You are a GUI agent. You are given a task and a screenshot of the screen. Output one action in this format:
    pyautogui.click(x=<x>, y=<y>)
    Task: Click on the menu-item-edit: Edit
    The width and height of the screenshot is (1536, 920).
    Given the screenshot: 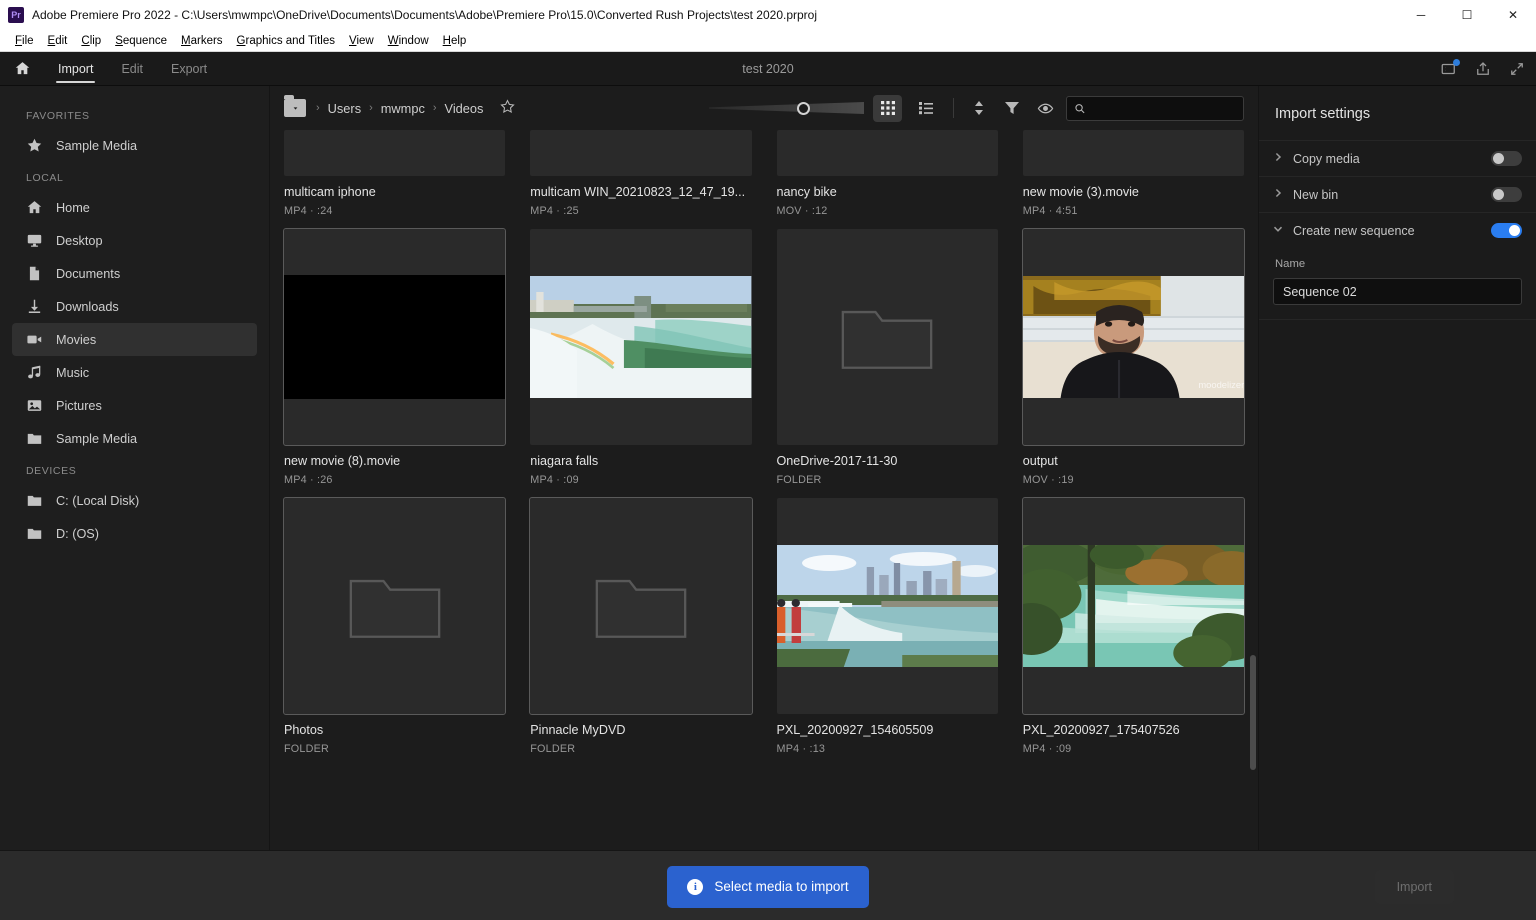 What is the action you would take?
    pyautogui.click(x=58, y=41)
    